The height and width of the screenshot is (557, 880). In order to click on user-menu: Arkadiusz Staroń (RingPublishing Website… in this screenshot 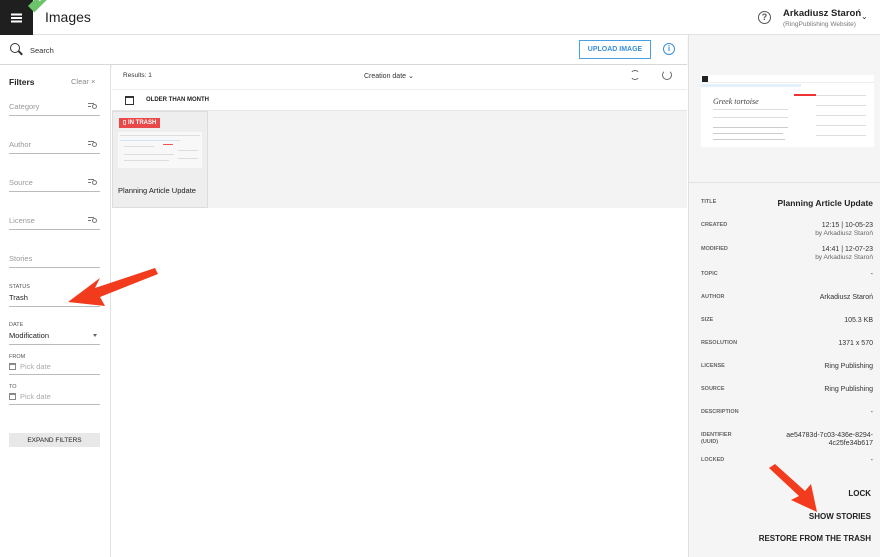, I will do `click(822, 18)`.